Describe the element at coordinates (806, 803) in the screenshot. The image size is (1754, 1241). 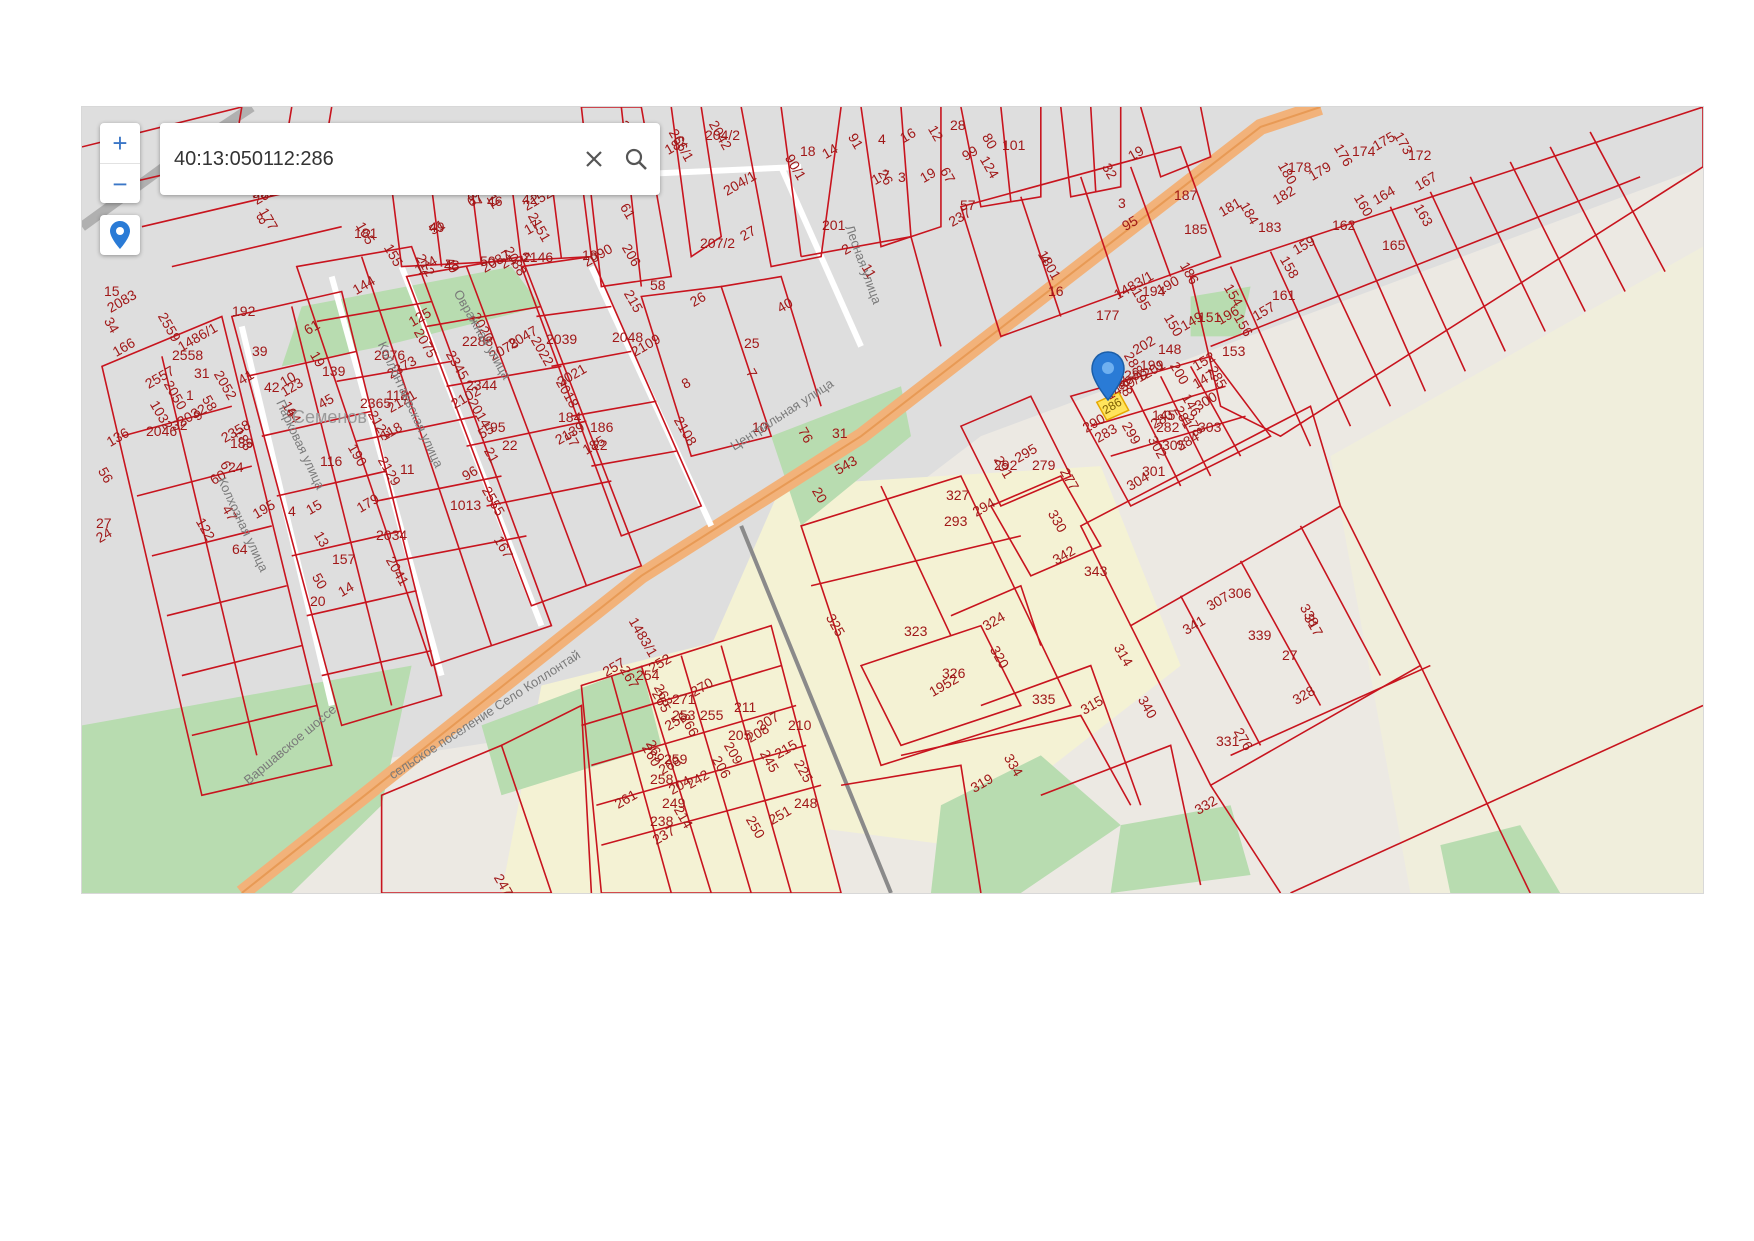
I see `parcel-number-label: 248` at that location.